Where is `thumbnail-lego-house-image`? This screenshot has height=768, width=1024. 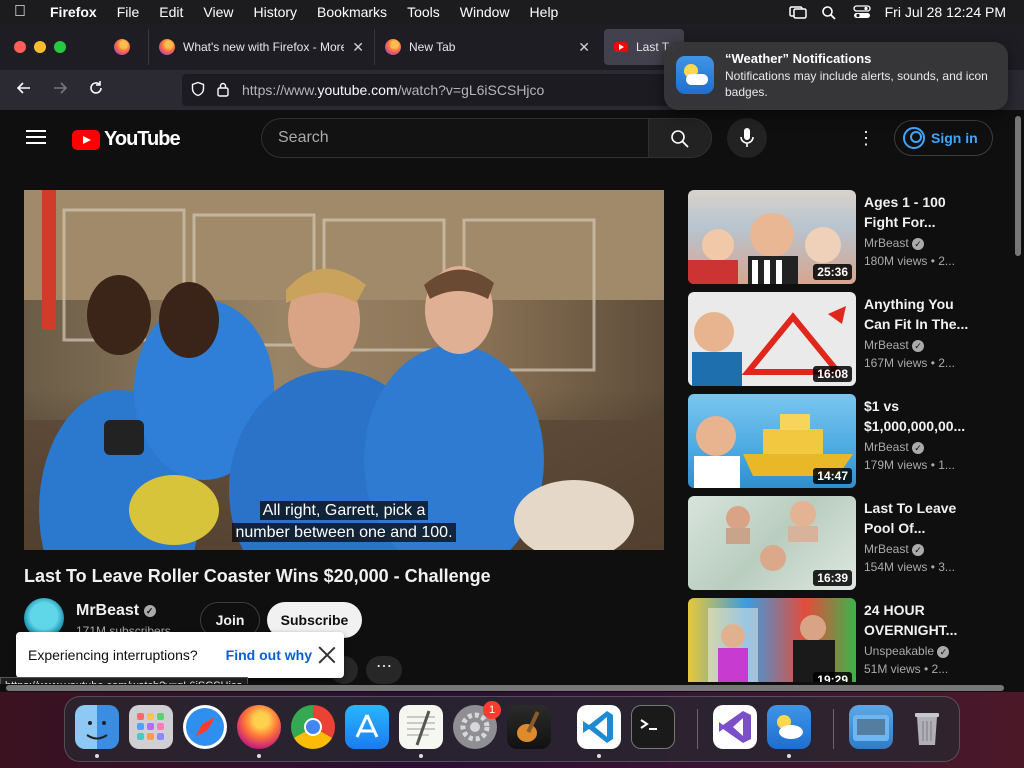
thumbnail-lego-house-image is located at coordinates (771, 645).